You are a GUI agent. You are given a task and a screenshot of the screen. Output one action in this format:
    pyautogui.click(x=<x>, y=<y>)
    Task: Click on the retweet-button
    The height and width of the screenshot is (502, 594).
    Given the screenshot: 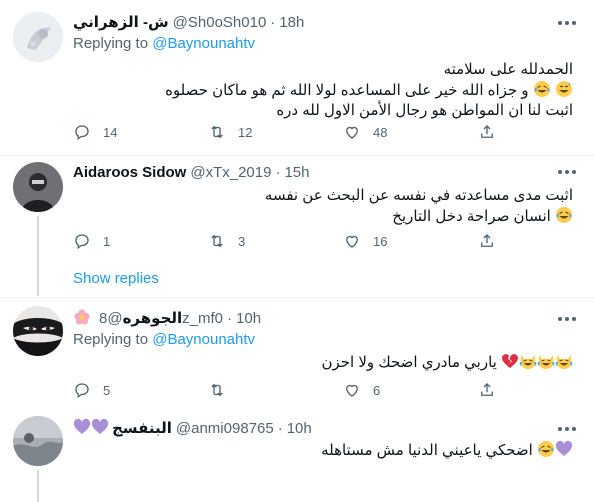 What is the action you would take?
    pyautogui.click(x=223, y=390)
    